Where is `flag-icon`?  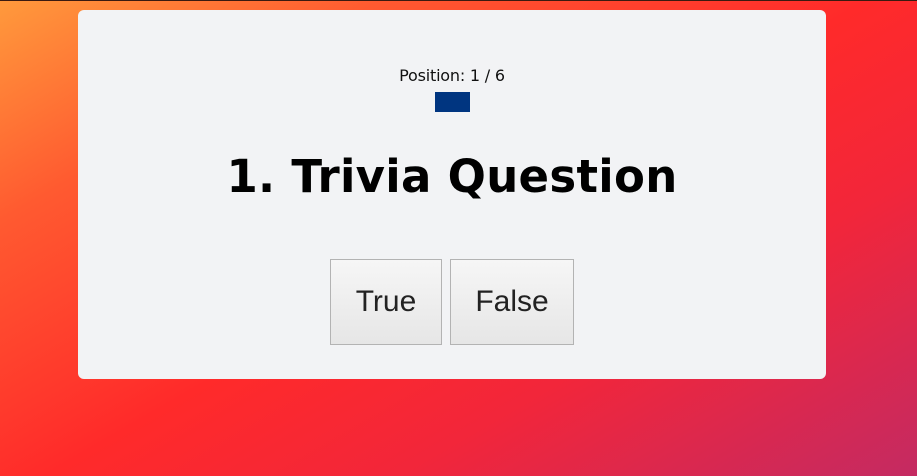
flag-icon is located at coordinates (452, 102).